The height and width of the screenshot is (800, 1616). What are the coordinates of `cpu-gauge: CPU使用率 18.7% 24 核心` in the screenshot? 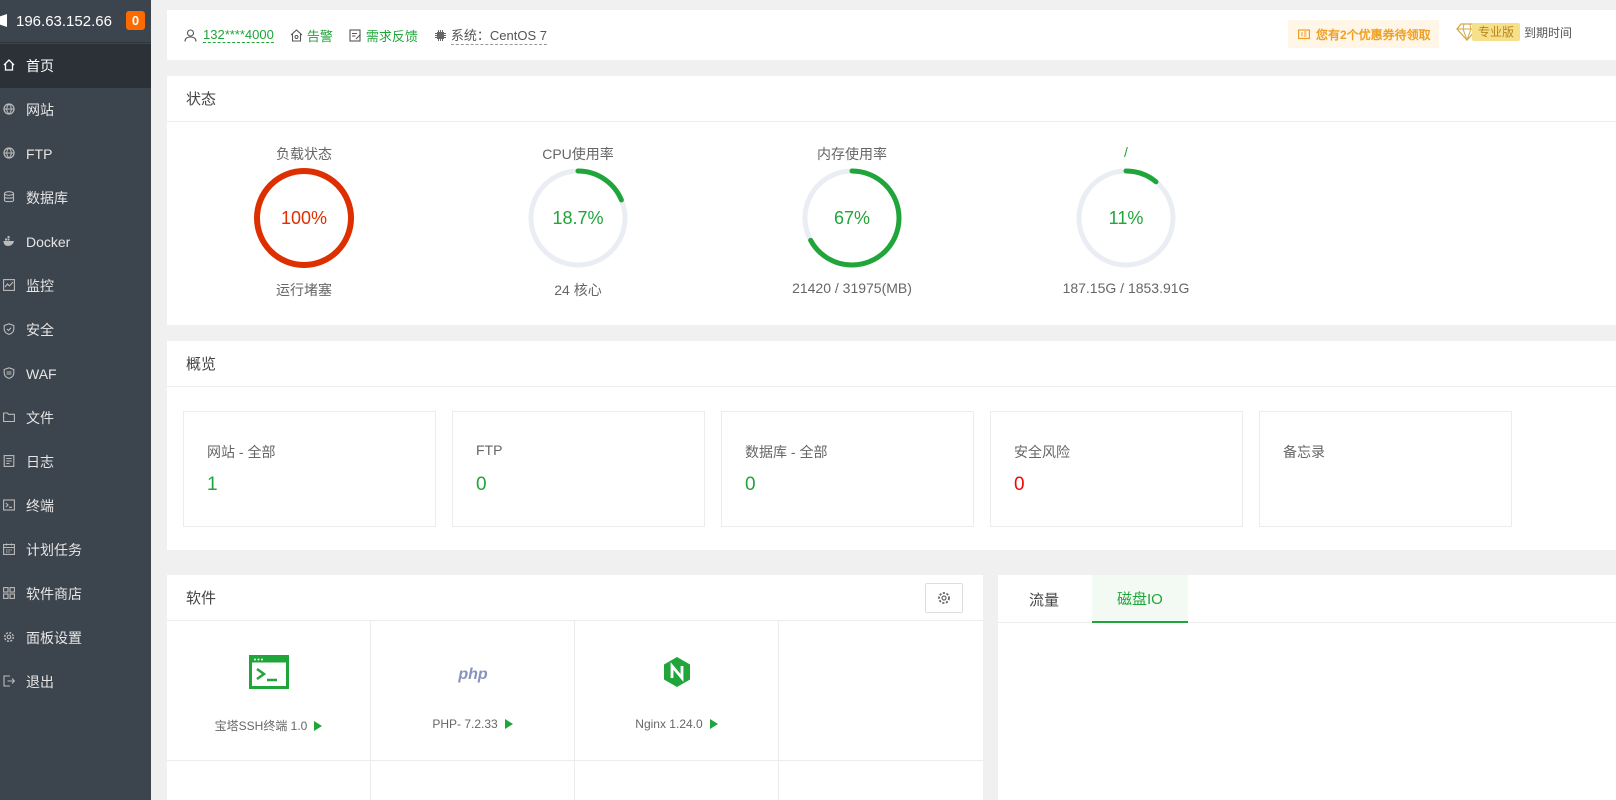 It's located at (578, 222).